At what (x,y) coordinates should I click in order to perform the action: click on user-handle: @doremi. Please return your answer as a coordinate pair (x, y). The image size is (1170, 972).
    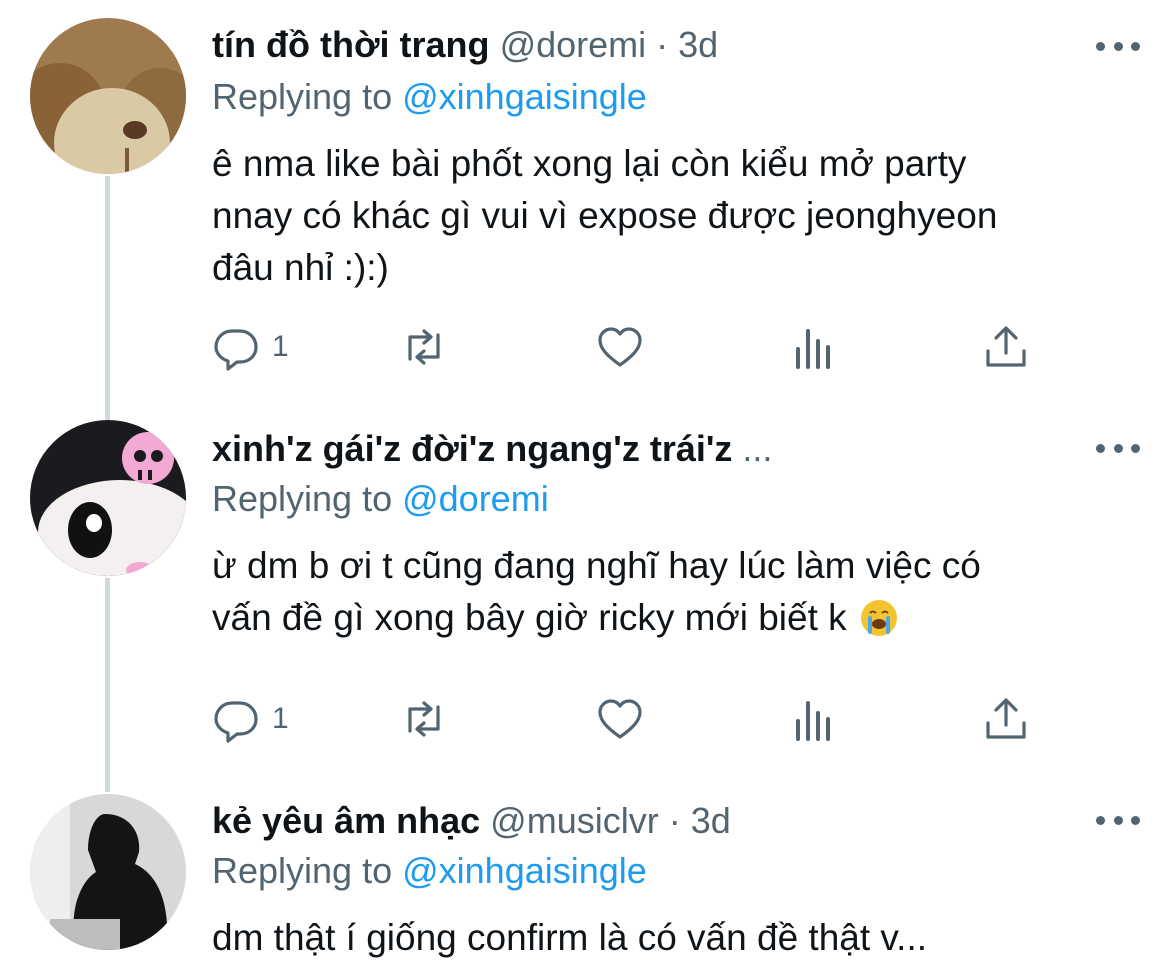
    Looking at the image, I should click on (573, 44).